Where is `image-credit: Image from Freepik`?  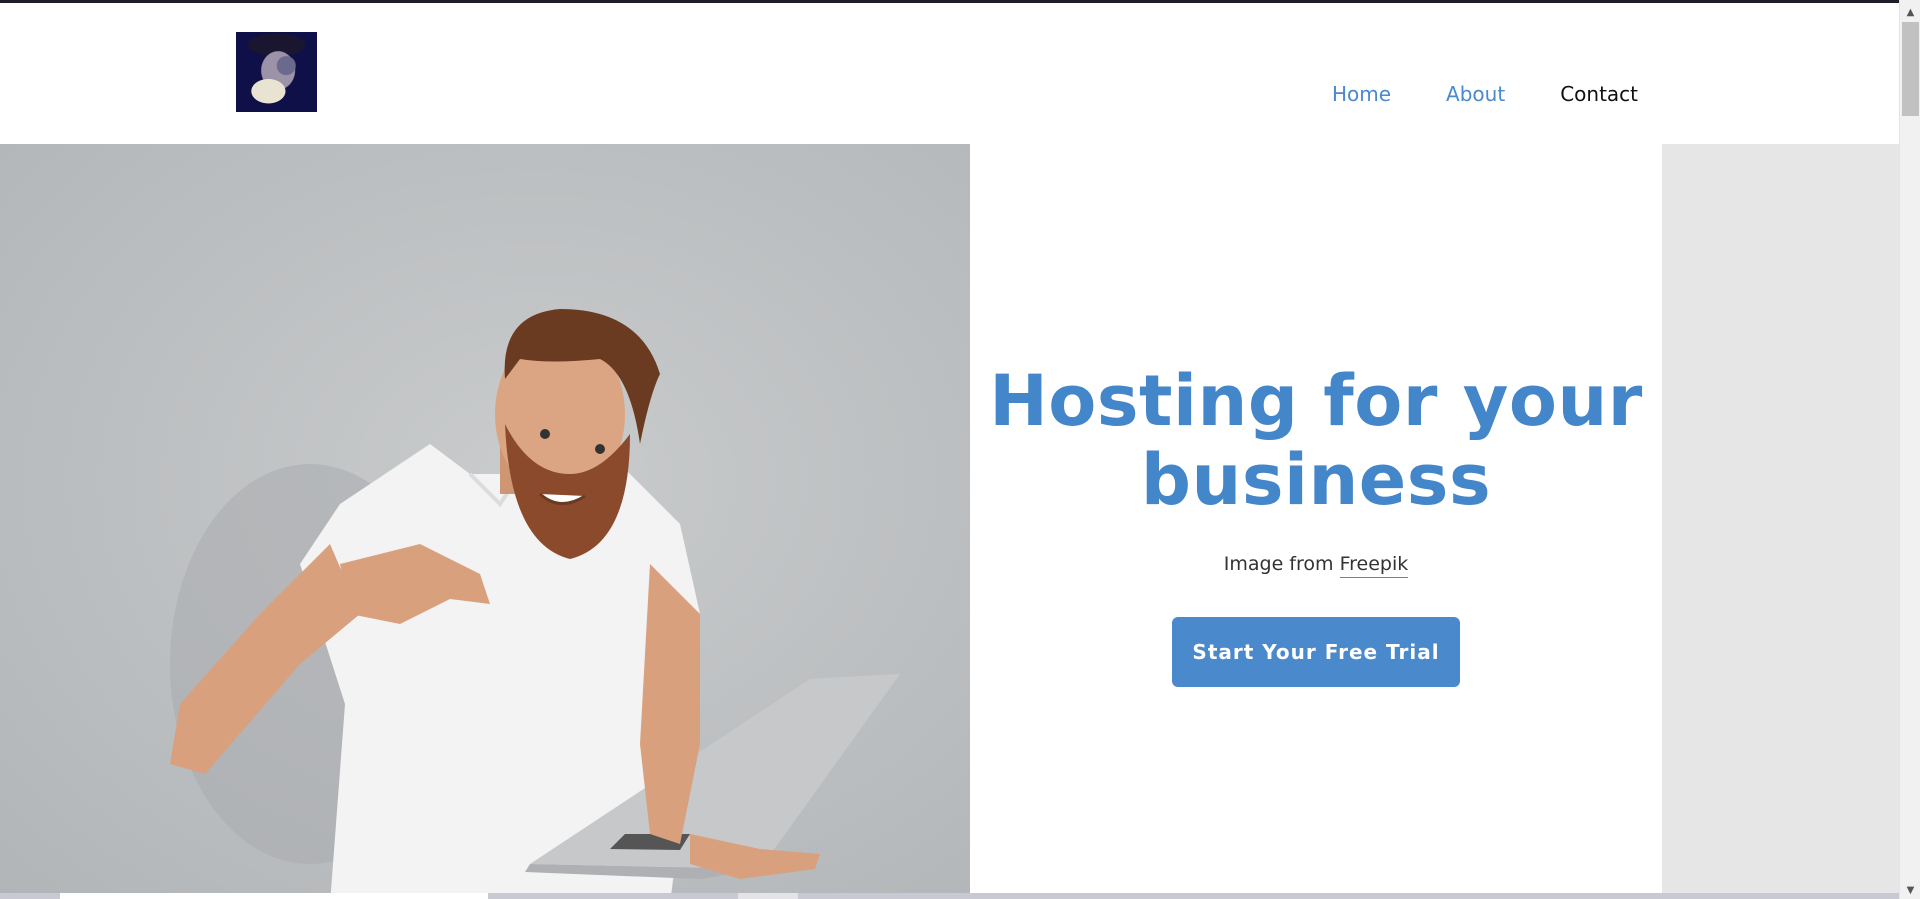 image-credit: Image from Freepik is located at coordinates (1316, 565).